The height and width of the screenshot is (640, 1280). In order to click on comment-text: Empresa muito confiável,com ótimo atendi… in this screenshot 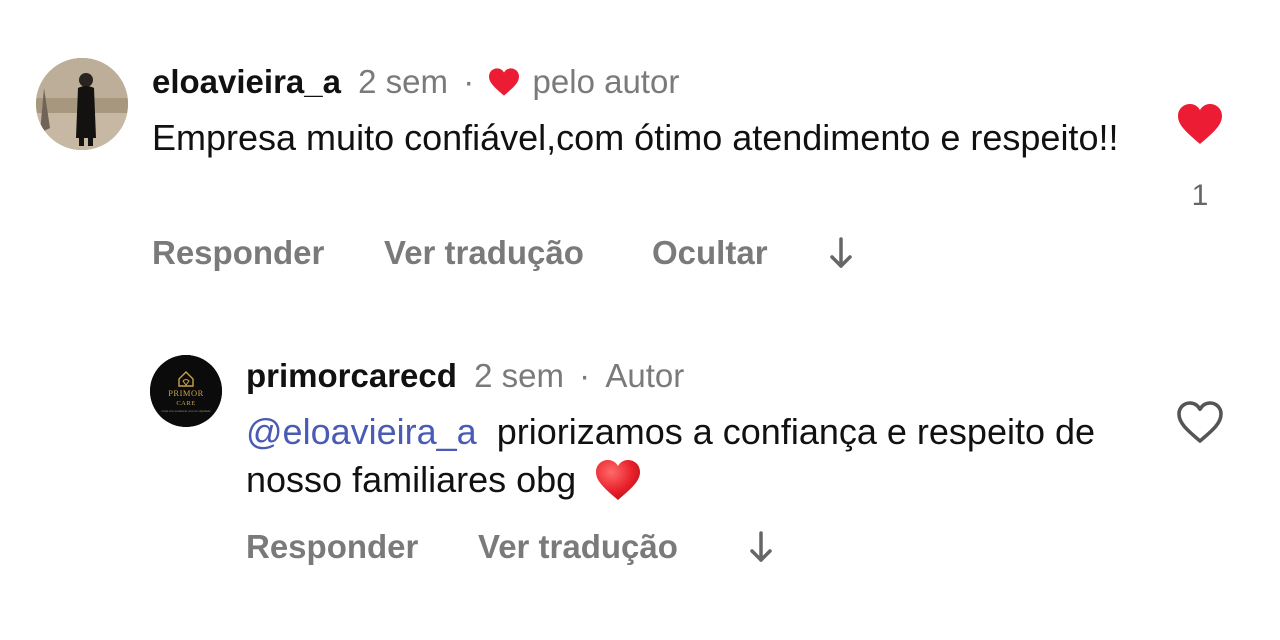, I will do `click(635, 137)`.